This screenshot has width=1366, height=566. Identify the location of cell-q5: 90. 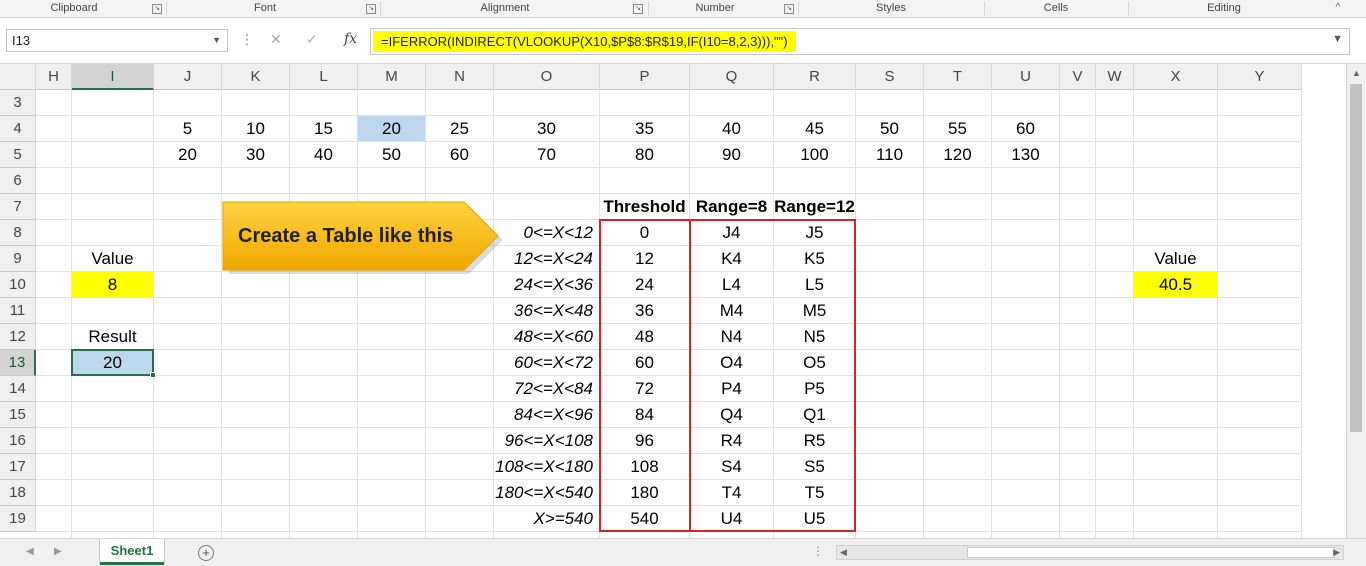
(731, 154).